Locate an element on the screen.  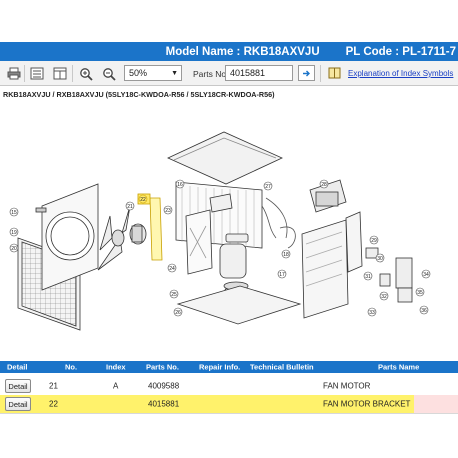
callout-23: 23 is located at coordinates (168, 210).